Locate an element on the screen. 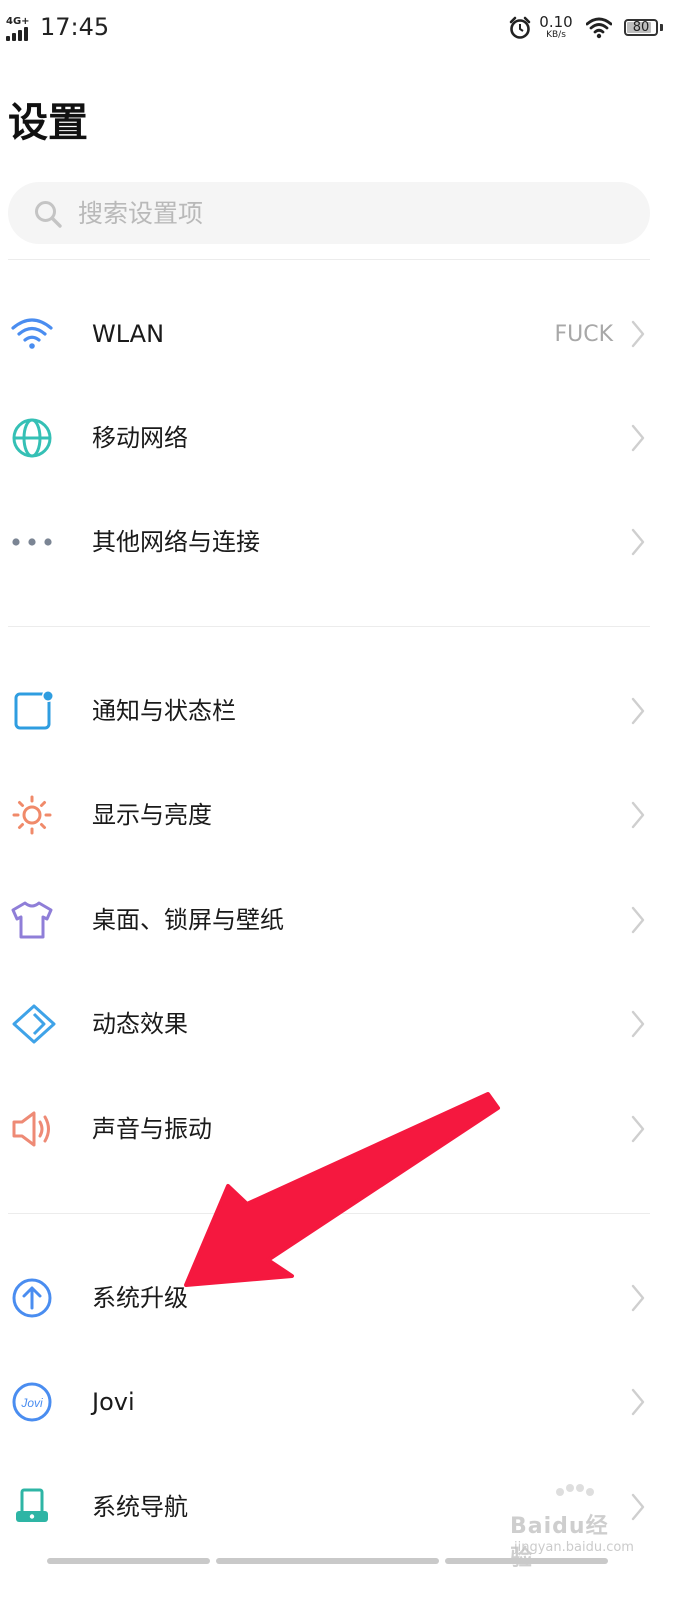 This screenshot has width=681, height=1600. item-label: WLAN is located at coordinates (128, 334).